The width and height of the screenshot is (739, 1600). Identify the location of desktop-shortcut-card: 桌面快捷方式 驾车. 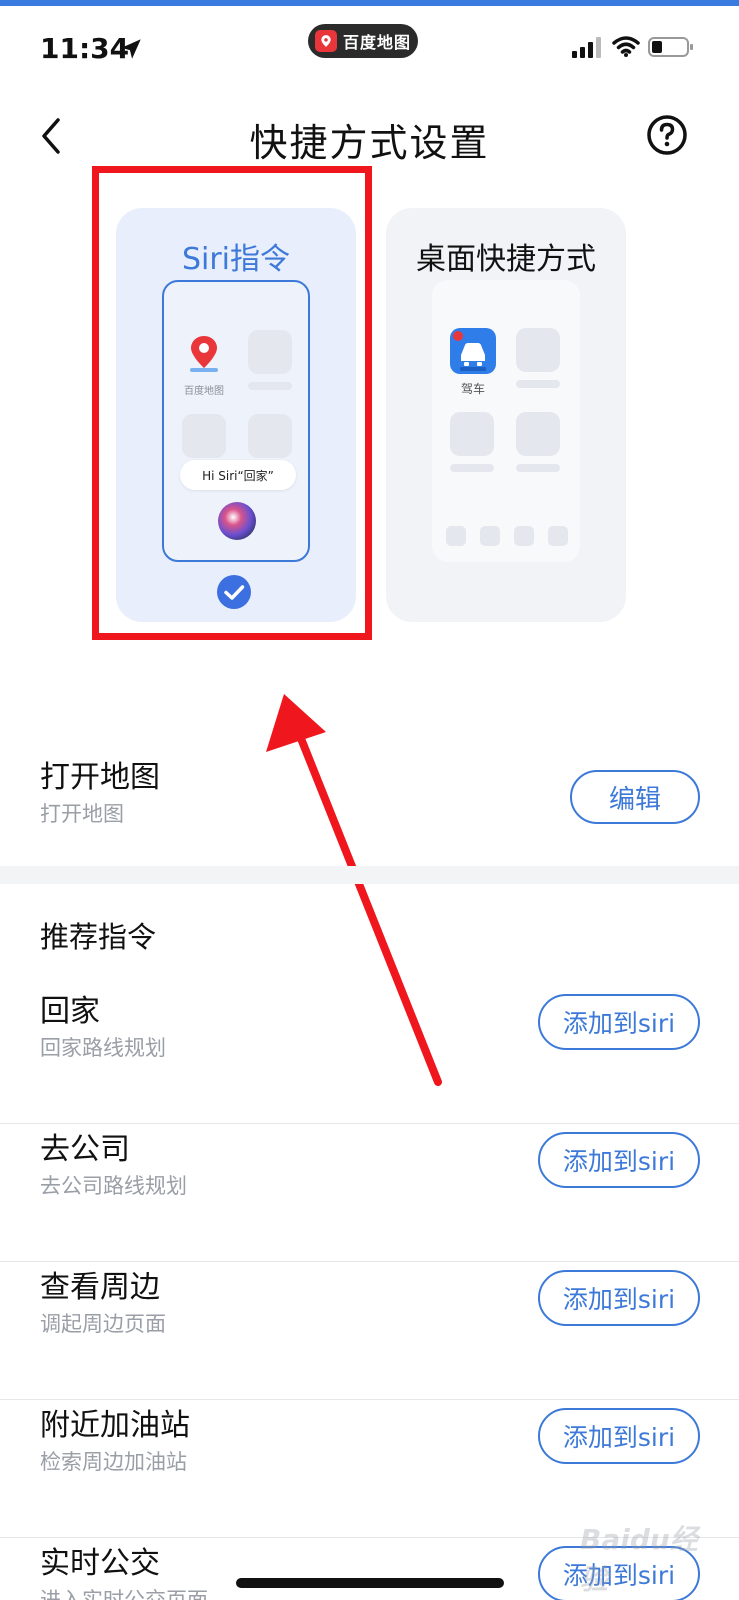
(506, 415).